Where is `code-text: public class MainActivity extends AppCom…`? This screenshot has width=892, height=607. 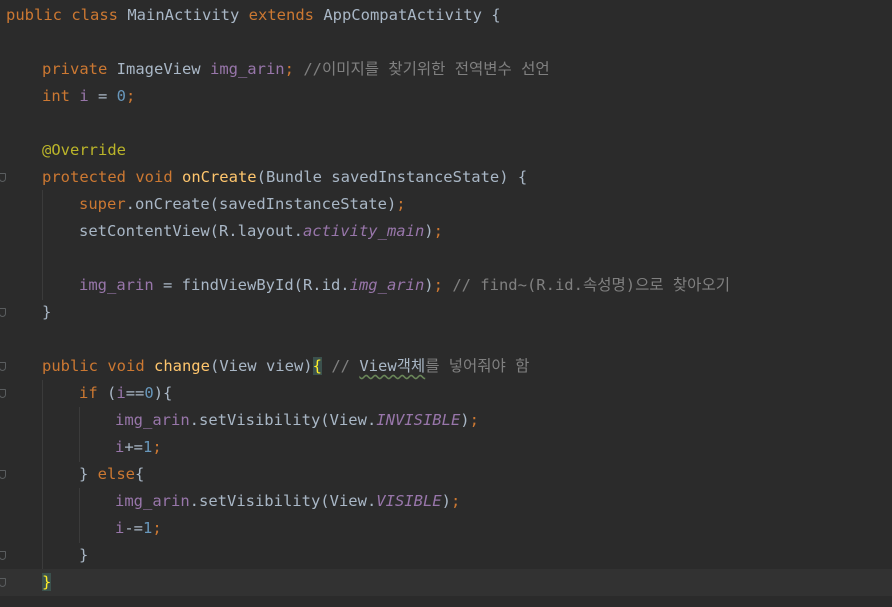 code-text: public class MainActivity extends AppCom… is located at coordinates (253, 15).